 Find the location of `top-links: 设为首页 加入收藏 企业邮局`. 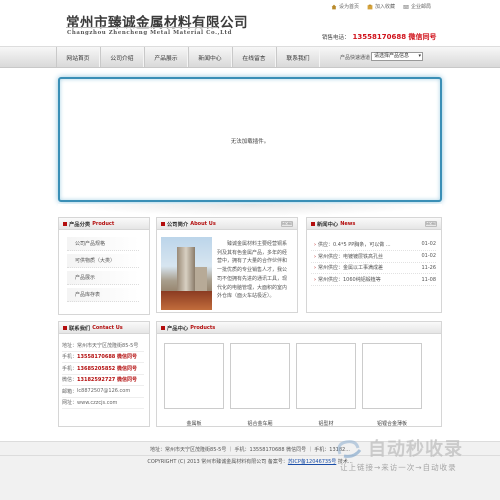

top-links: 设为首页 加入收藏 企业邮局 is located at coordinates (381, 6).